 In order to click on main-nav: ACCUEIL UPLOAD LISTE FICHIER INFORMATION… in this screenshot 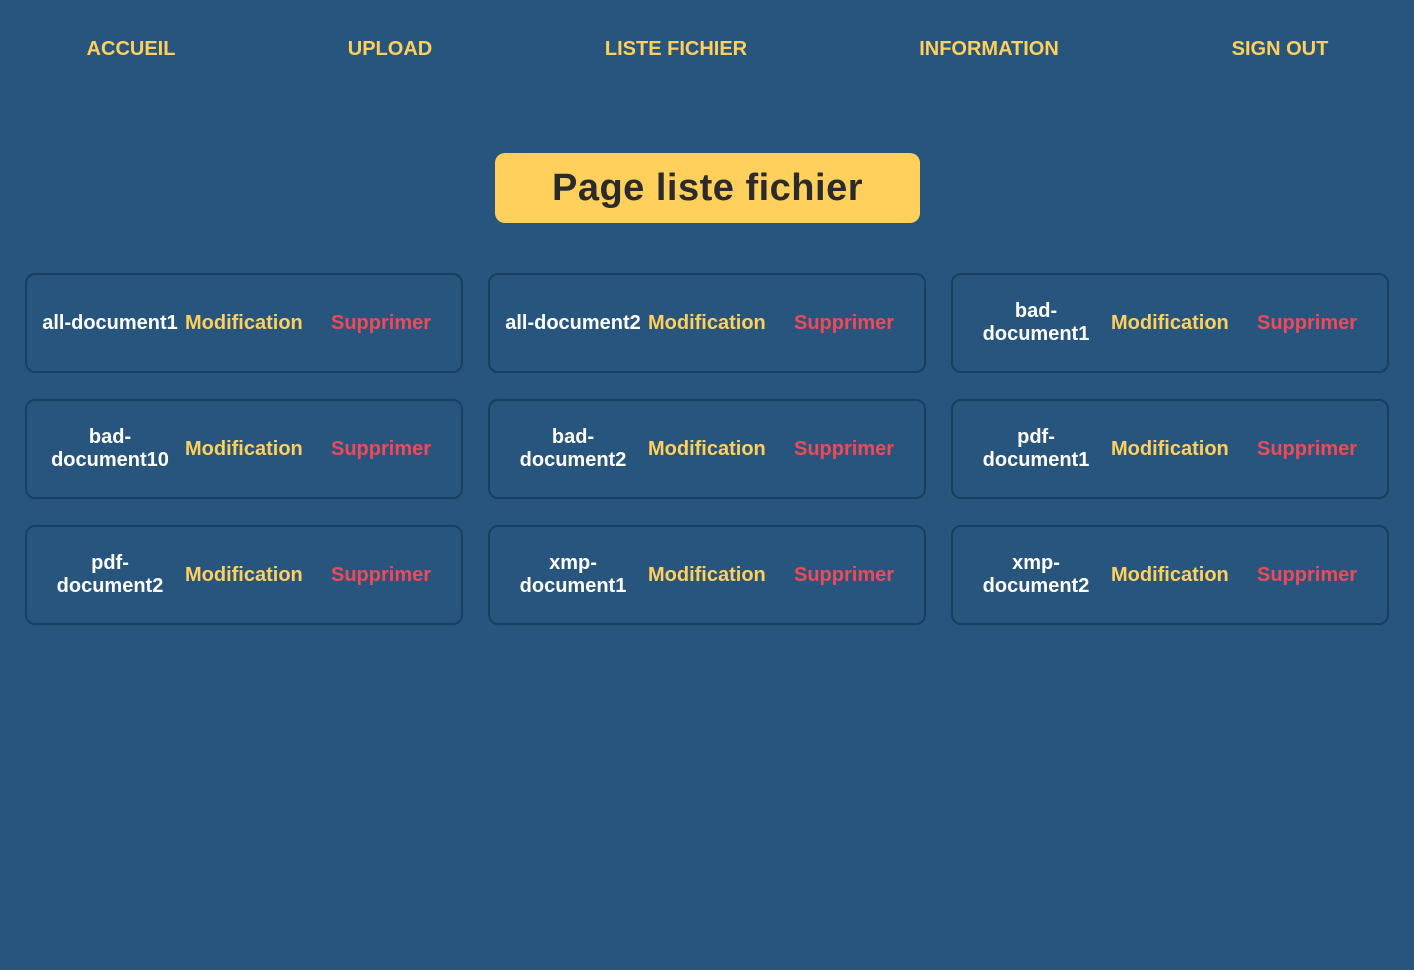, I will do `click(707, 51)`.